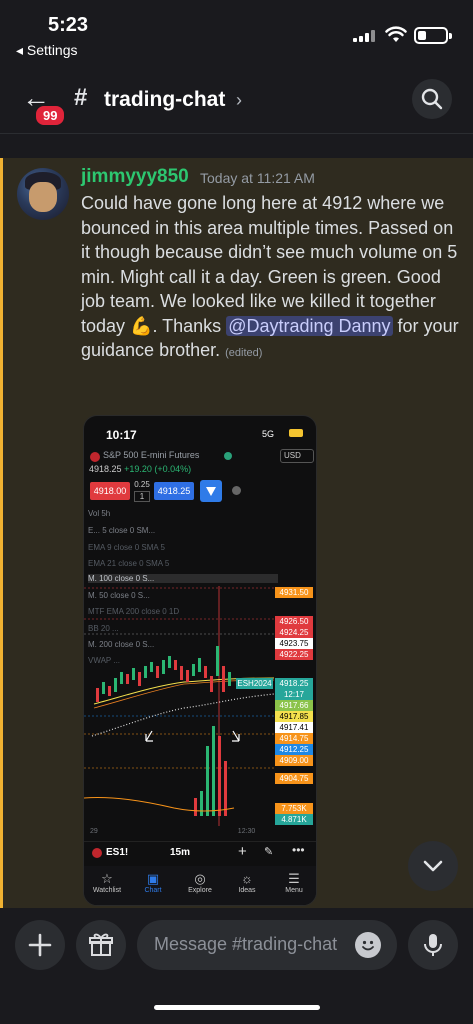 This screenshot has height=1024, width=473. Describe the element at coordinates (296, 433) in the screenshot. I see `attachment-battery-icon` at that location.